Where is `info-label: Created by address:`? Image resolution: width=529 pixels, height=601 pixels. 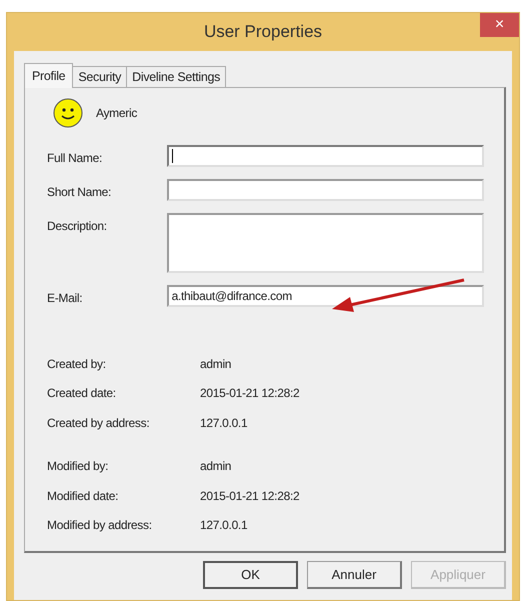 info-label: Created by address: is located at coordinates (98, 423).